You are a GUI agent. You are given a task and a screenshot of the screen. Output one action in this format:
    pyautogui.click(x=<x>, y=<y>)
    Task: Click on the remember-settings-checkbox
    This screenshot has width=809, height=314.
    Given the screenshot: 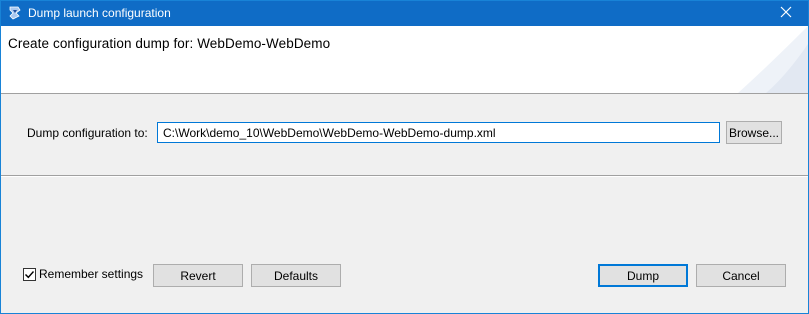 What is the action you would take?
    pyautogui.click(x=29, y=274)
    